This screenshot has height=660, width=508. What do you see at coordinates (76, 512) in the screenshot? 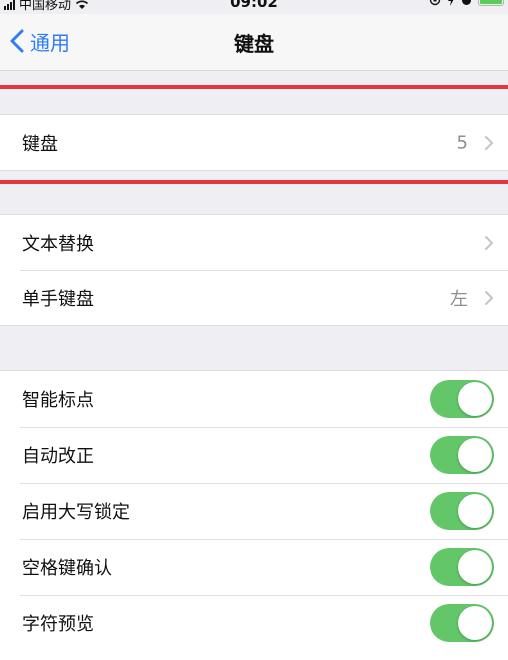
I see `caps-lock-label: 启用大写锁定` at bounding box center [76, 512].